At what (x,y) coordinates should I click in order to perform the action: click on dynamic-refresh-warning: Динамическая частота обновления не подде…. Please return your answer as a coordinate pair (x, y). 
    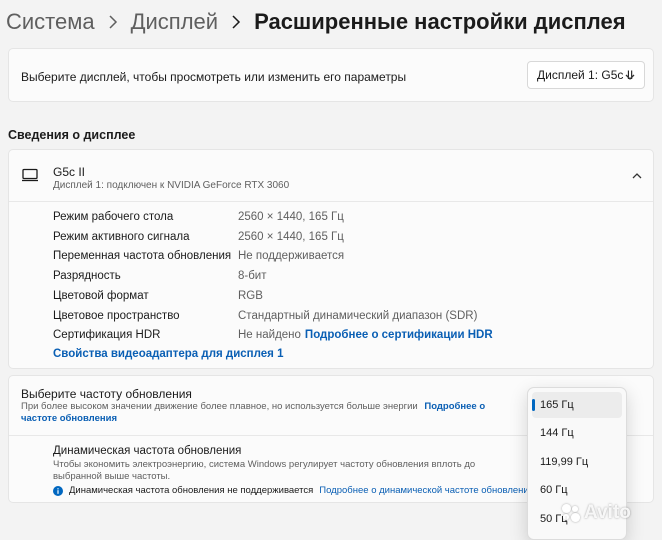
    Looking at the image, I should click on (293, 490).